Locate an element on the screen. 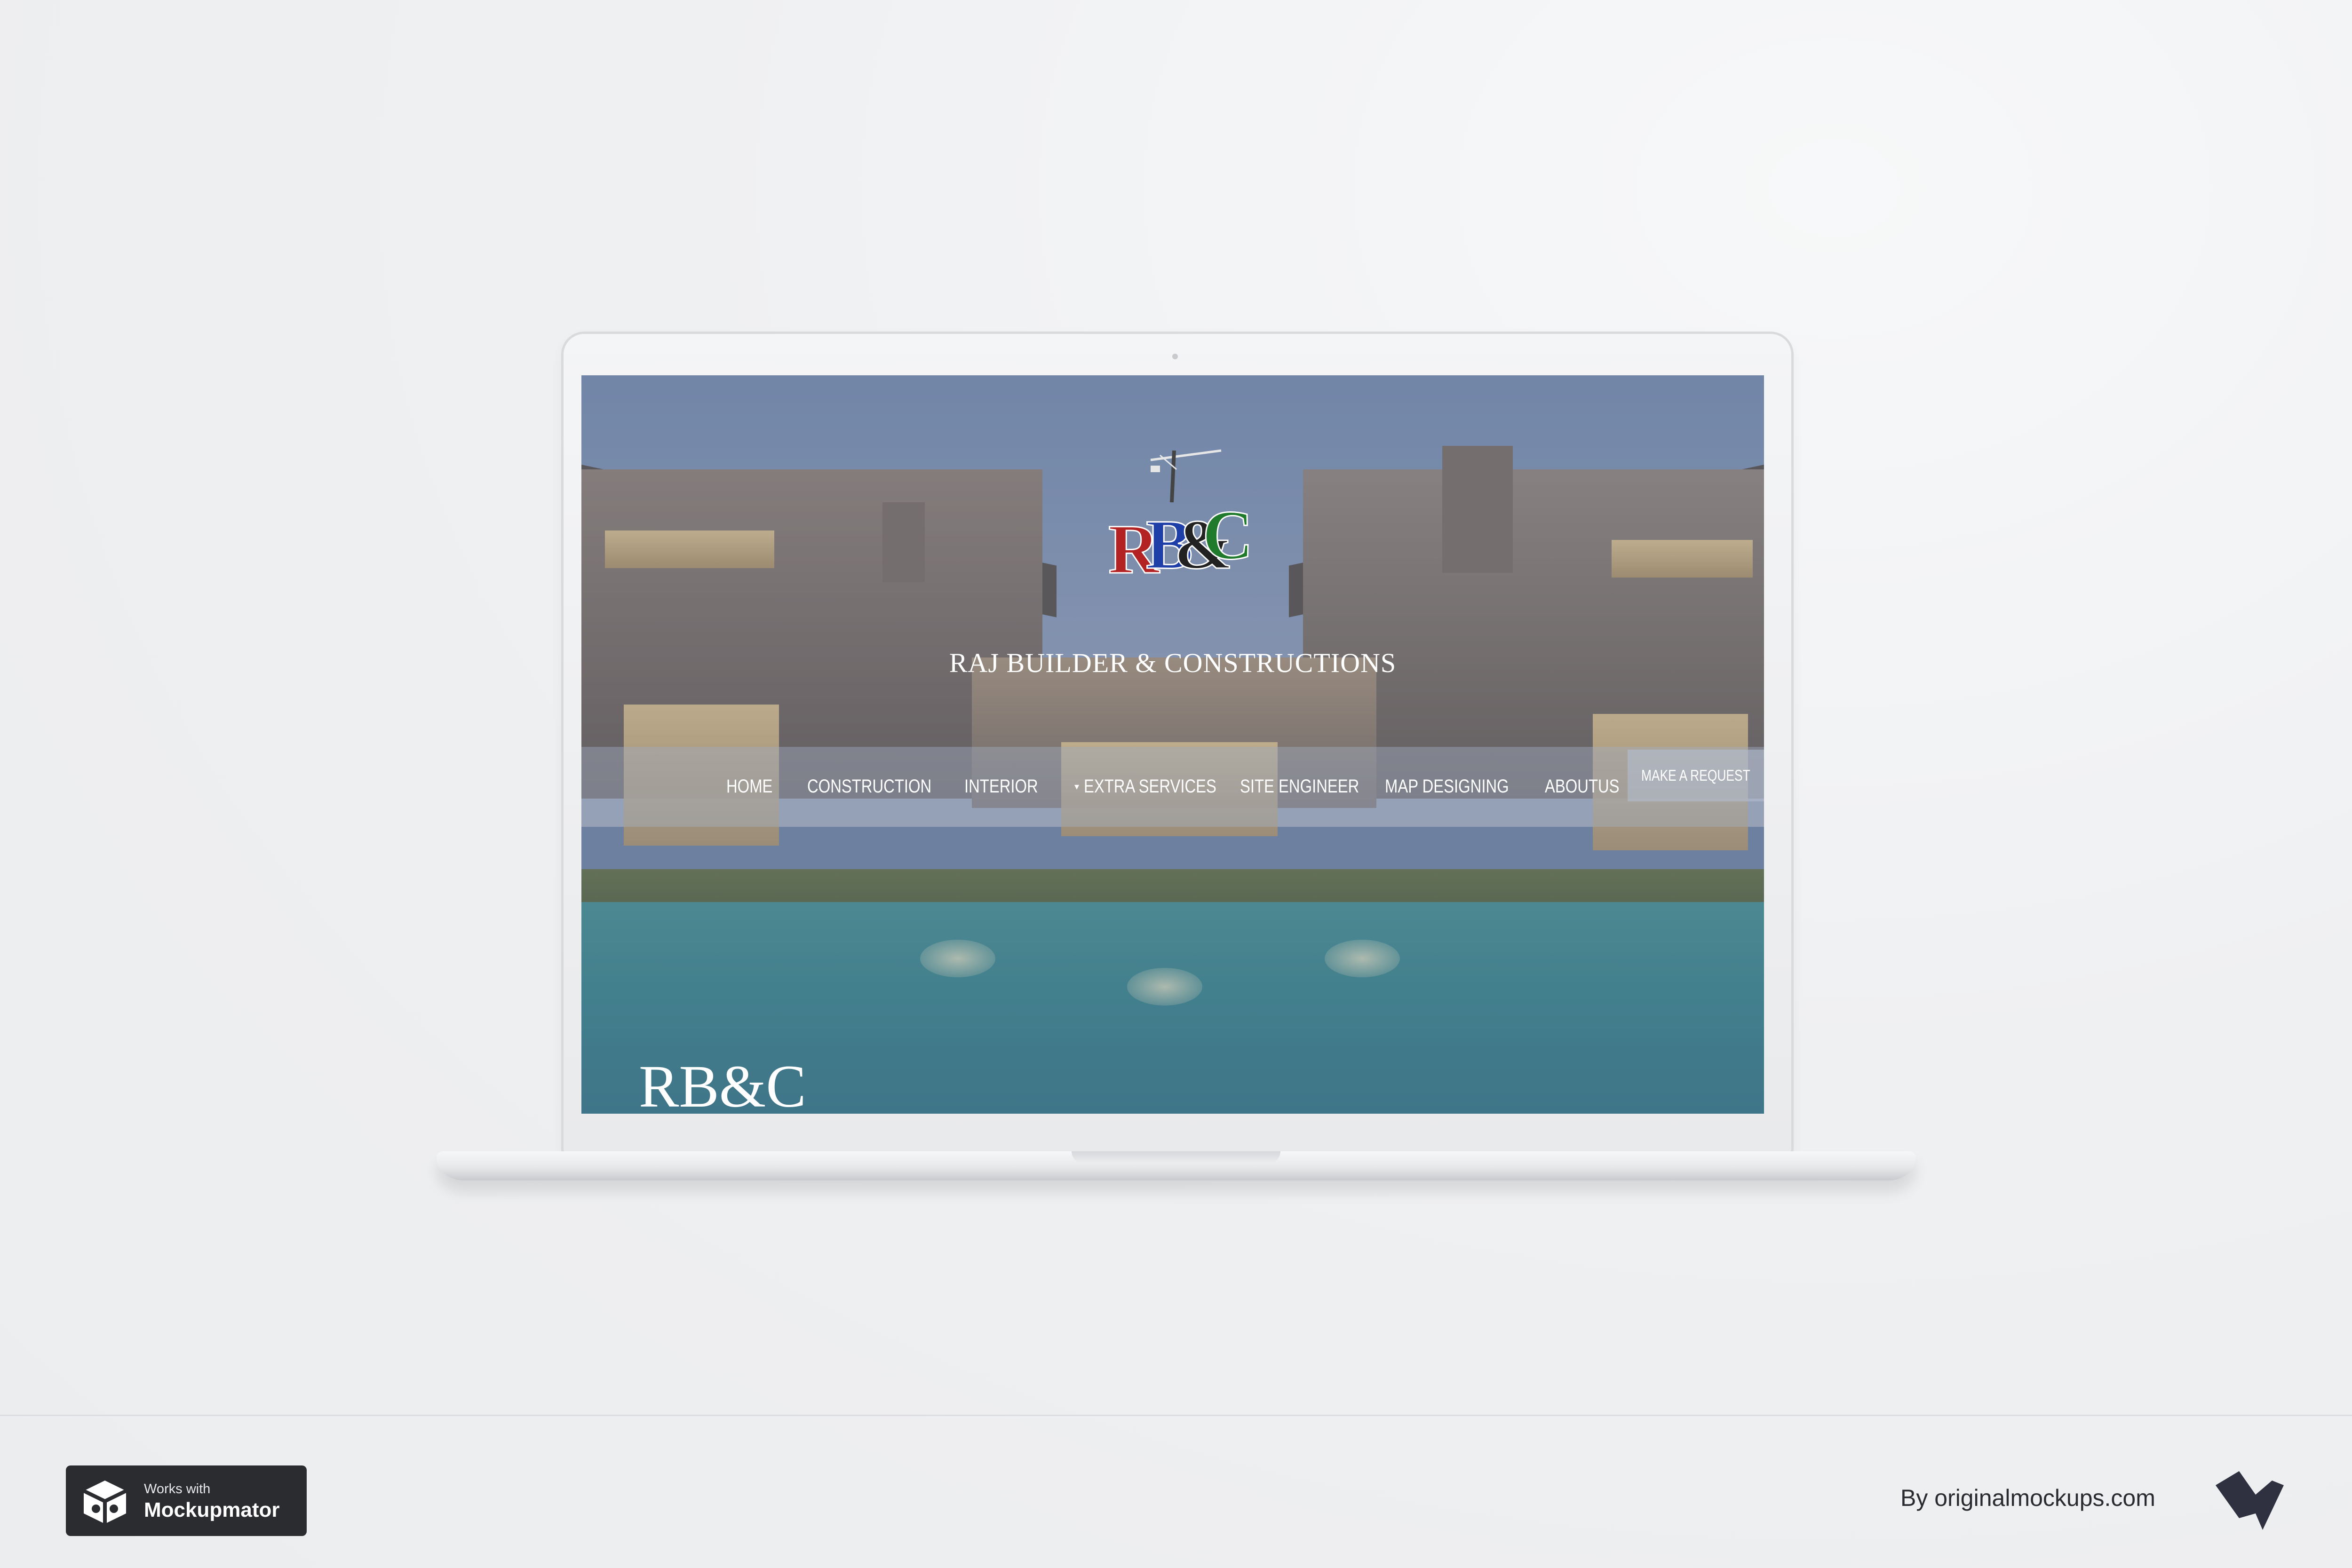 This screenshot has width=2352, height=1568. make-request-button: MAKE A REQUEST is located at coordinates (1696, 776).